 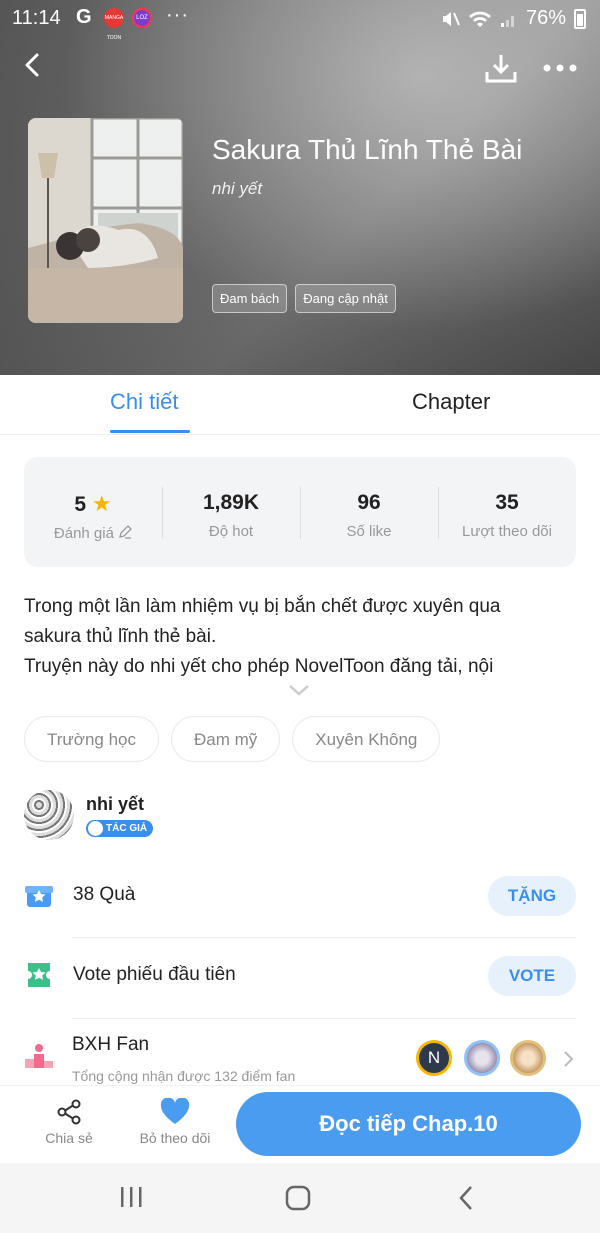 What do you see at coordinates (69, 1112) in the screenshot?
I see `share-icon` at bounding box center [69, 1112].